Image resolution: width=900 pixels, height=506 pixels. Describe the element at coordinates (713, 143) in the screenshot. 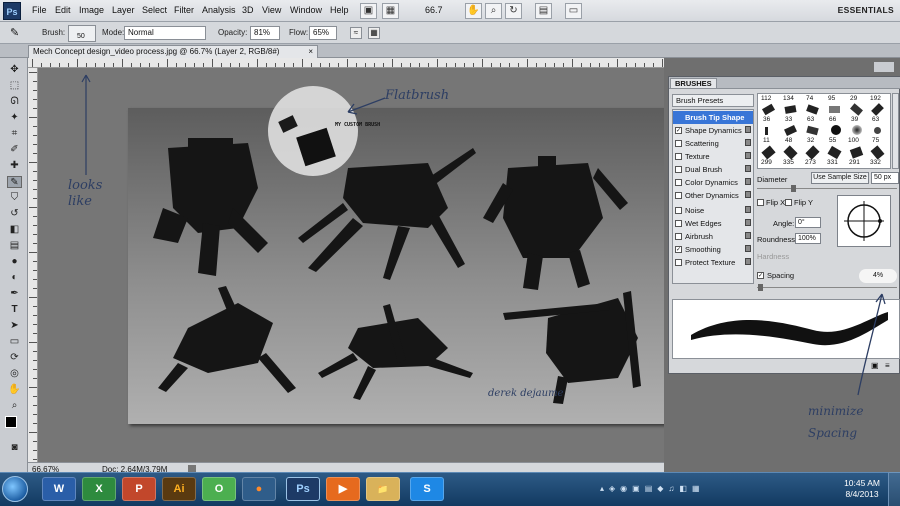

I see `scattering-item: Scattering` at that location.